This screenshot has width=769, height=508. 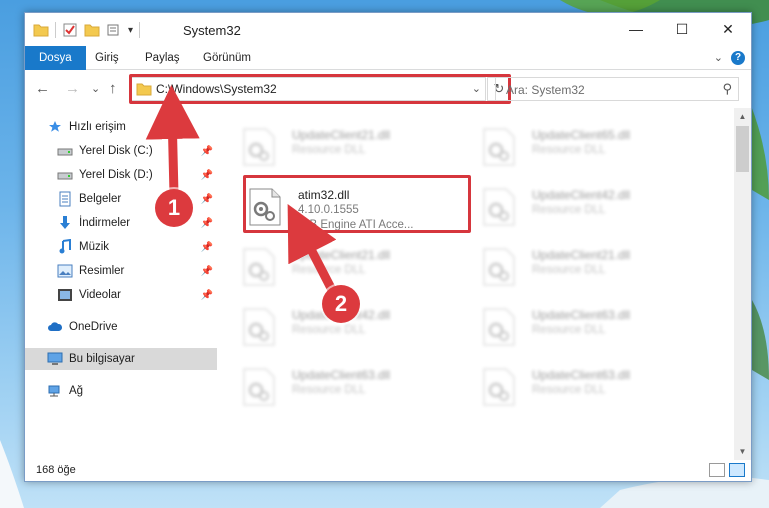 What do you see at coordinates (121, 151) in the screenshot?
I see `sidebar-item-local-disk-c: Yerel Disk (C:) 📌` at bounding box center [121, 151].